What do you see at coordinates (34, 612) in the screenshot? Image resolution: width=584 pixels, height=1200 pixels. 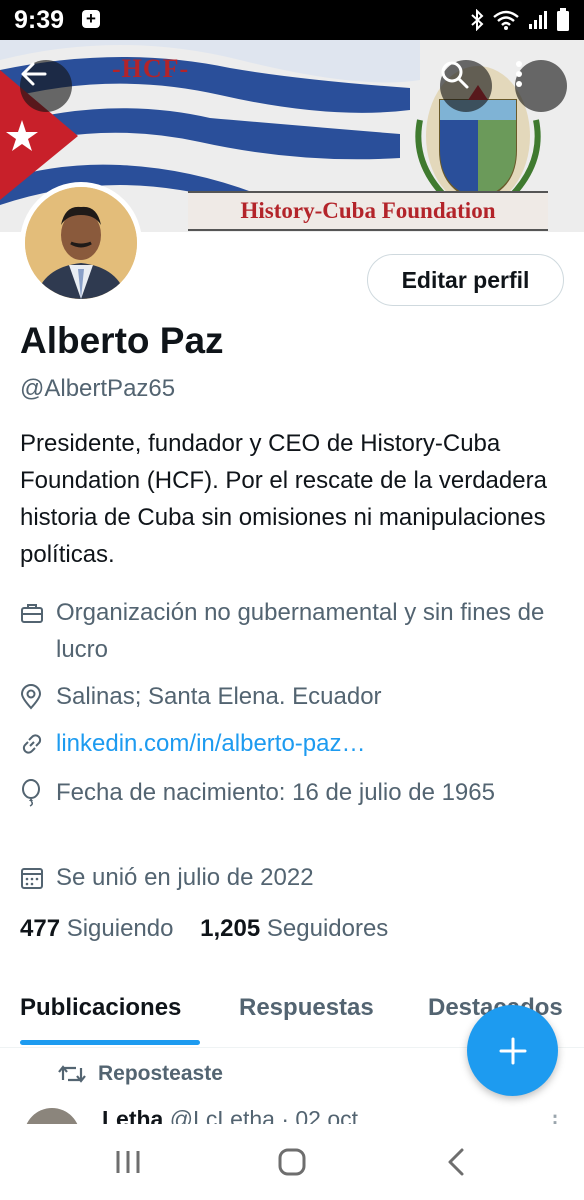 I see `briefcase-icon` at bounding box center [34, 612].